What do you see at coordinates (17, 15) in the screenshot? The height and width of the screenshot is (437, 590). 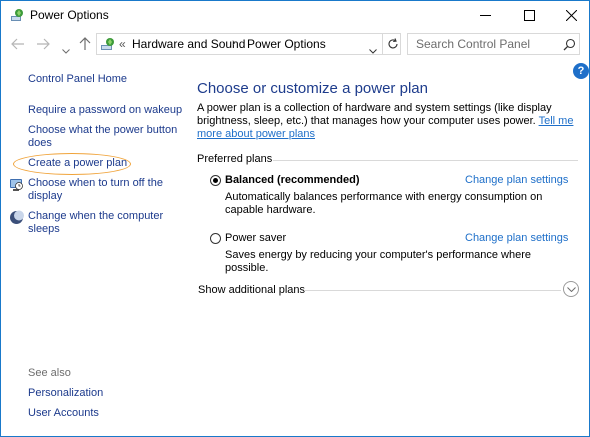 I see `power-options-icon` at bounding box center [17, 15].